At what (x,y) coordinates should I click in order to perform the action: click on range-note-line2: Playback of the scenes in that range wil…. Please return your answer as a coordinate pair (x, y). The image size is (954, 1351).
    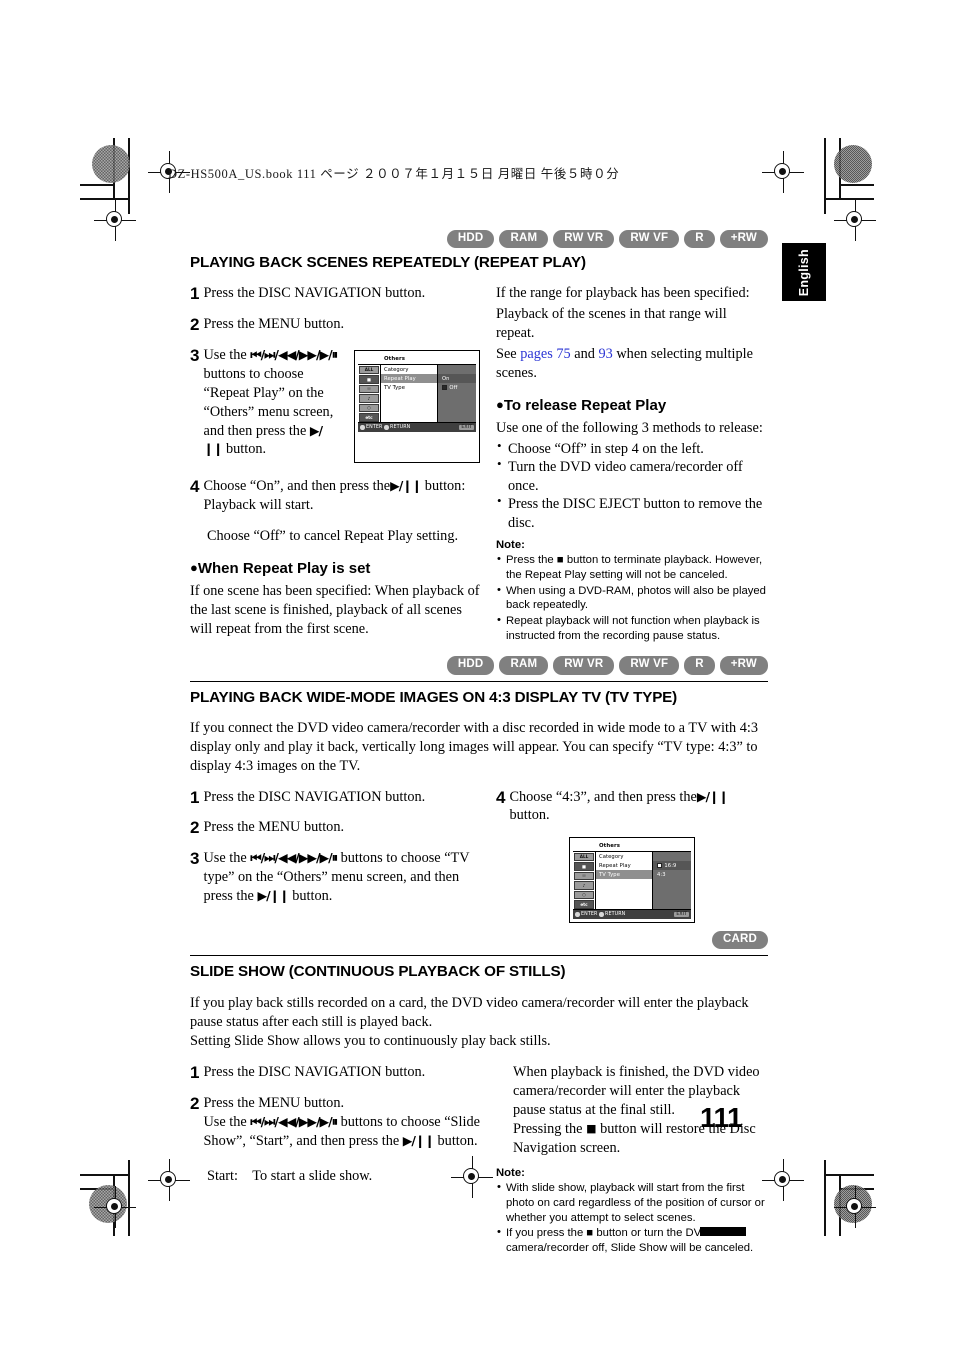
    Looking at the image, I should click on (611, 324).